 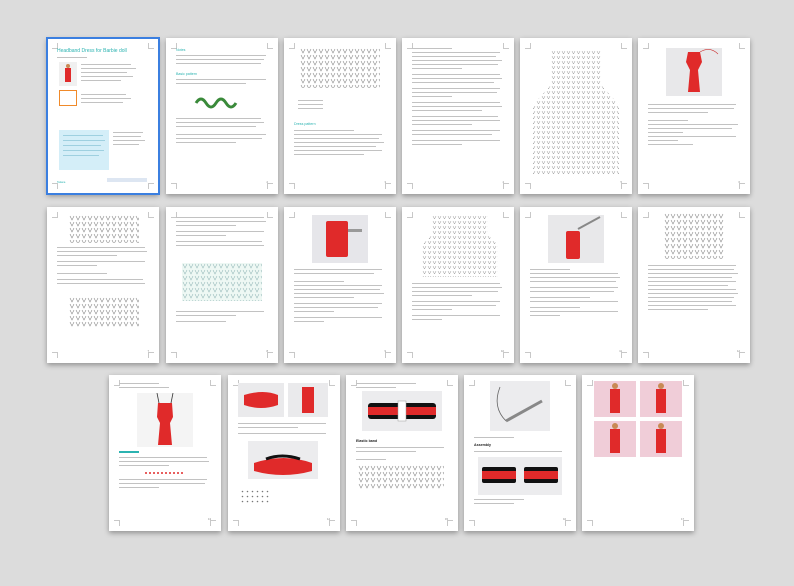 I want to click on page-number: 14, so click(x=328, y=519).